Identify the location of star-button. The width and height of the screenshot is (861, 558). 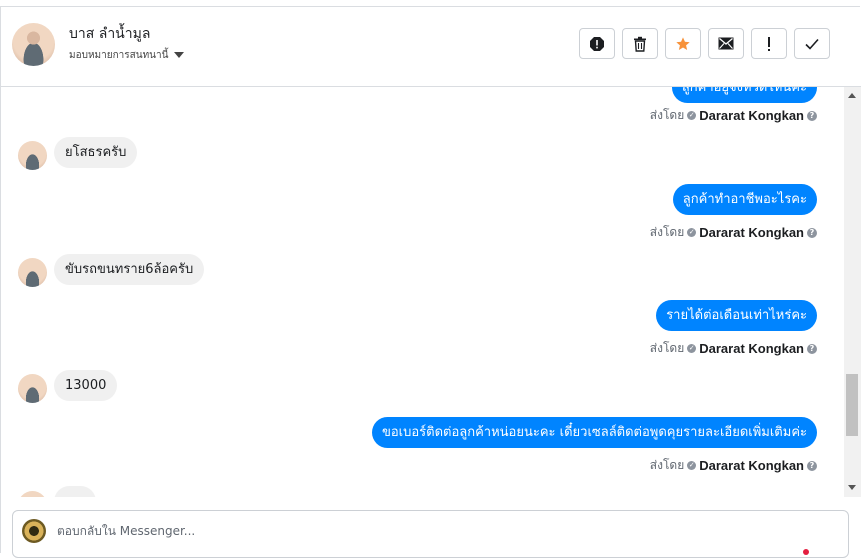
(683, 43).